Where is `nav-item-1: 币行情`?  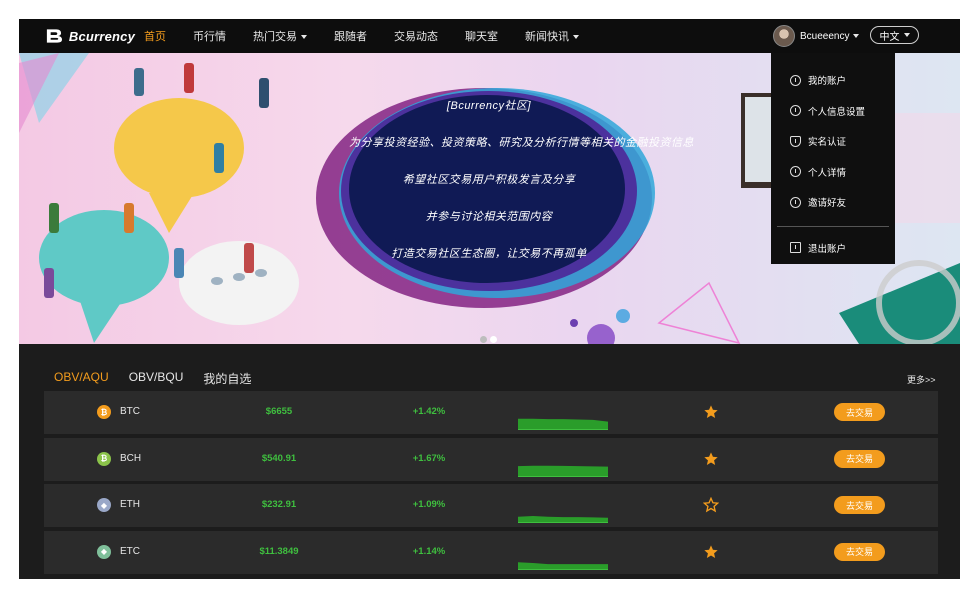
nav-item-1: 币行情 is located at coordinates (209, 36).